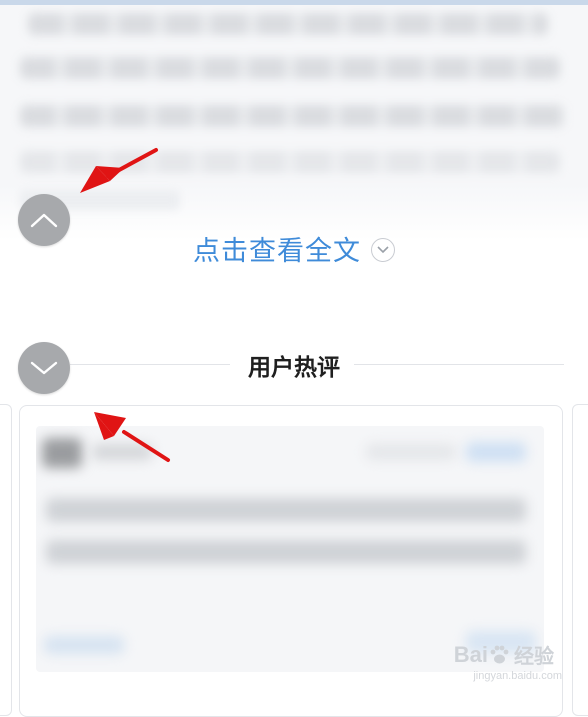  I want to click on watermark-url: jingyan.baidu.com, so click(517, 676).